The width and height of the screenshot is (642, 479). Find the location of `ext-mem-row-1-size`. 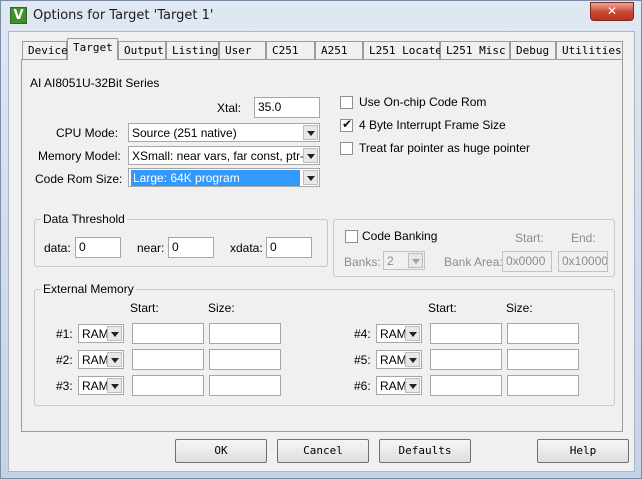

ext-mem-row-1-size is located at coordinates (245, 333).